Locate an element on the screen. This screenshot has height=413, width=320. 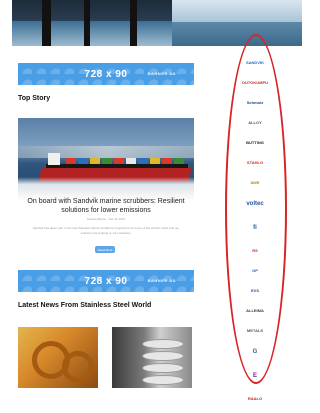
sponsor-logo: fi is located at coordinates (255, 228).